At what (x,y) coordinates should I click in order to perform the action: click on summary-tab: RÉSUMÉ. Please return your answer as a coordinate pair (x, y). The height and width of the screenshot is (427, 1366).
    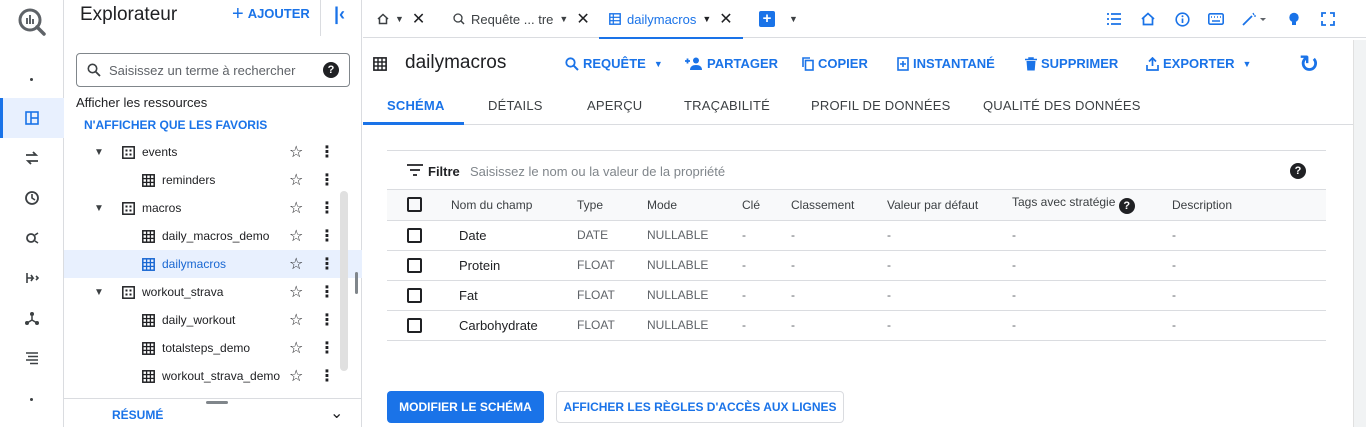
    Looking at the image, I should click on (137, 415).